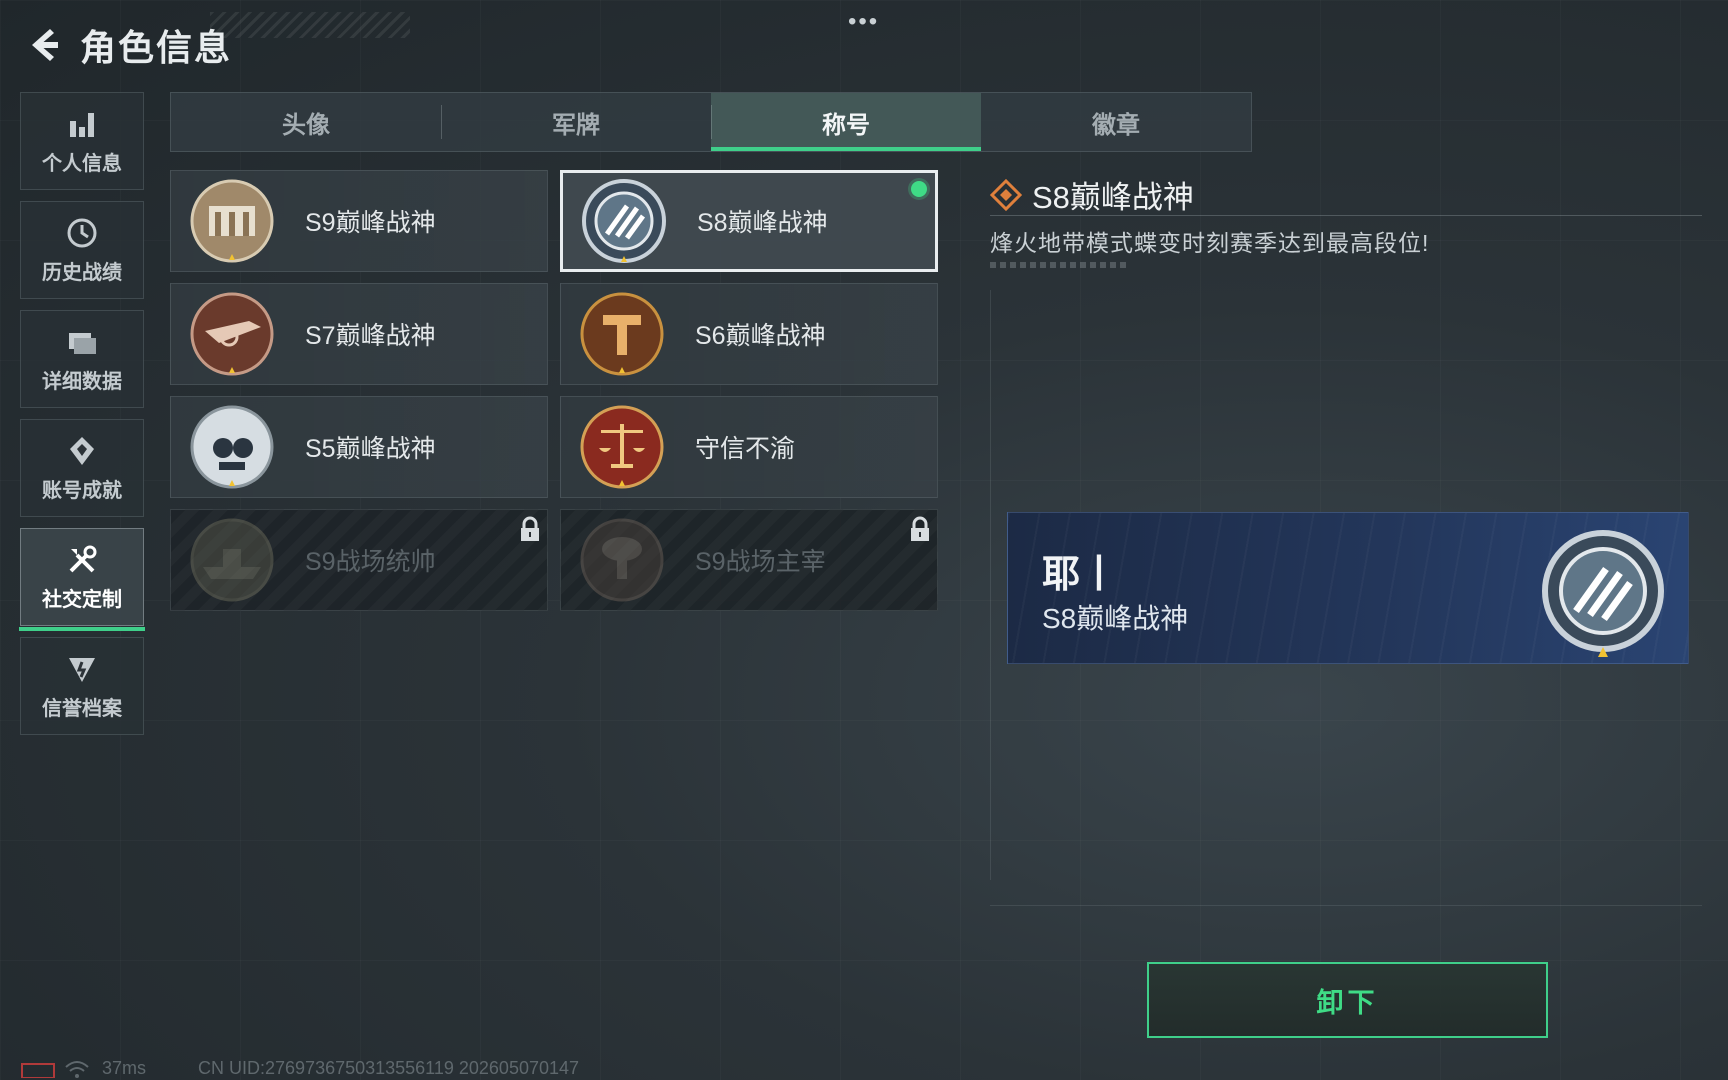 The height and width of the screenshot is (1080, 1728). Describe the element at coordinates (232, 560) in the screenshot. I see `ship-medal-icon` at that location.